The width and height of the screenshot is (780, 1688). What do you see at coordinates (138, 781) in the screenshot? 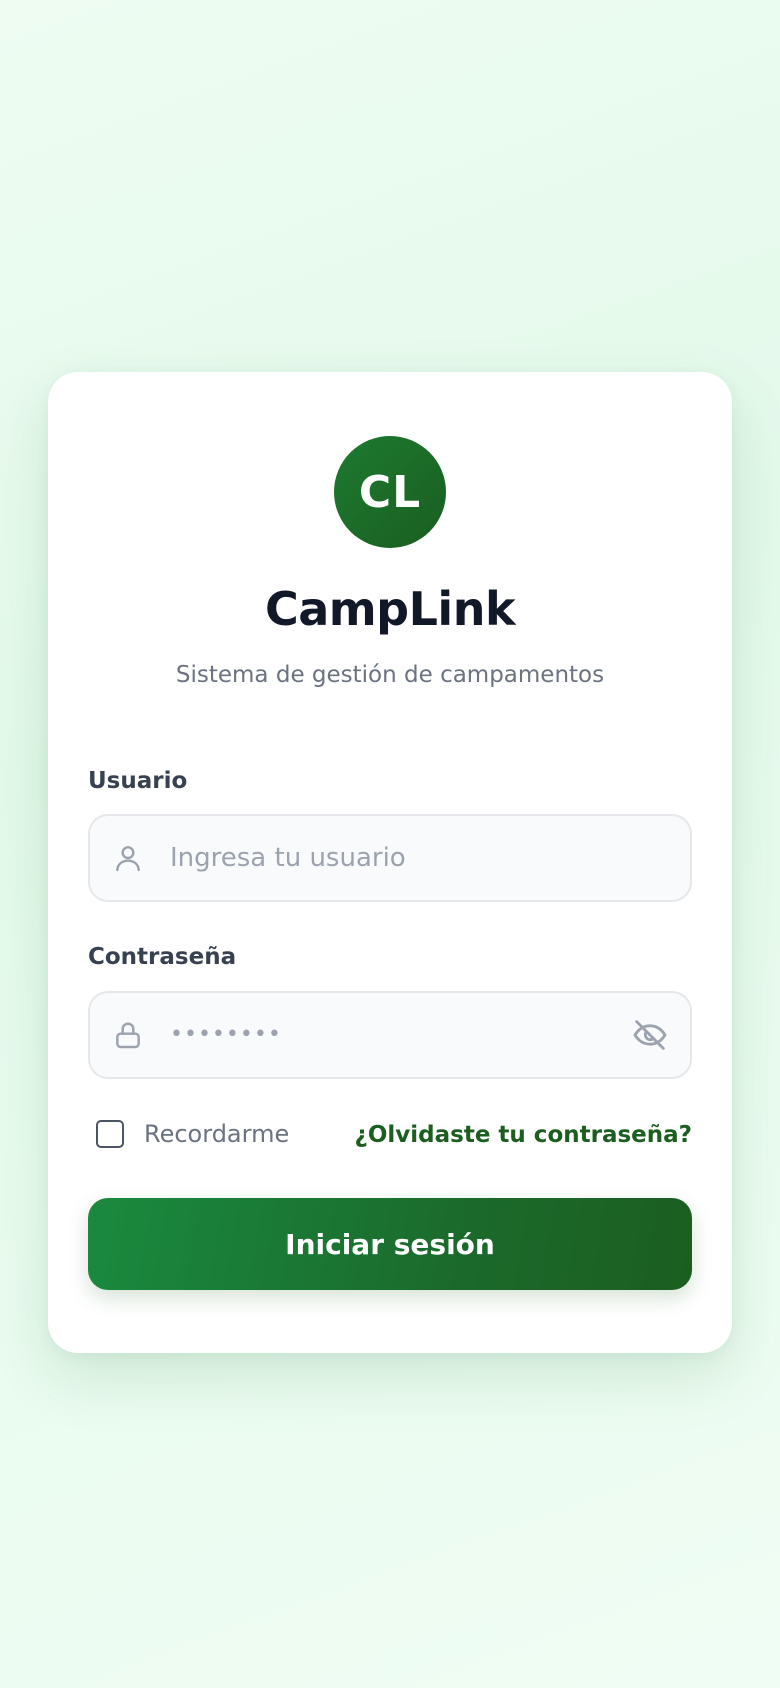
I see `username-label: Usuario` at bounding box center [138, 781].